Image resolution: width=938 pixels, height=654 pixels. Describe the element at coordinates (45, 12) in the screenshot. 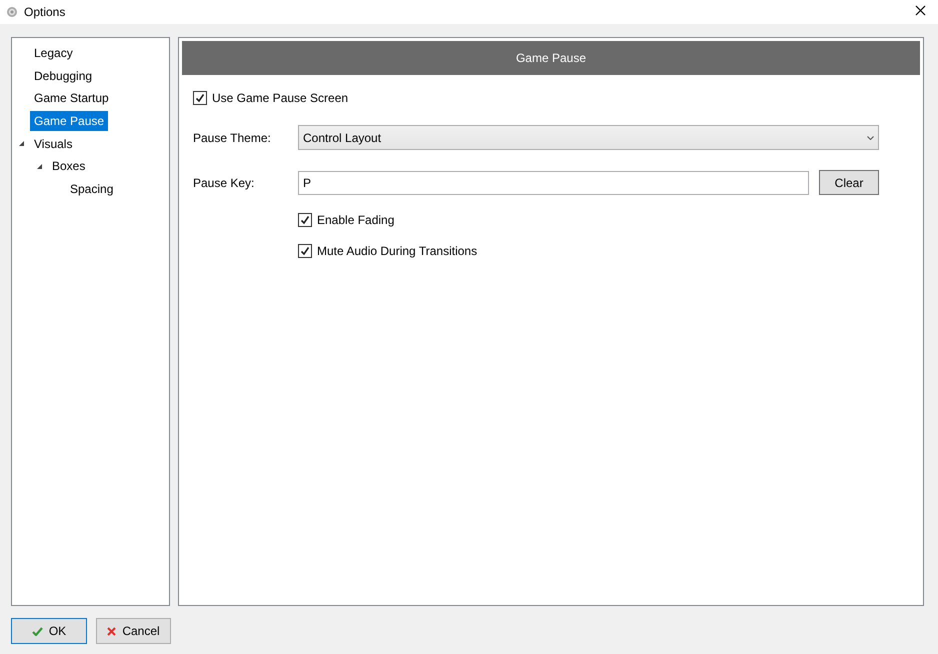

I see `window-title: Options` at that location.